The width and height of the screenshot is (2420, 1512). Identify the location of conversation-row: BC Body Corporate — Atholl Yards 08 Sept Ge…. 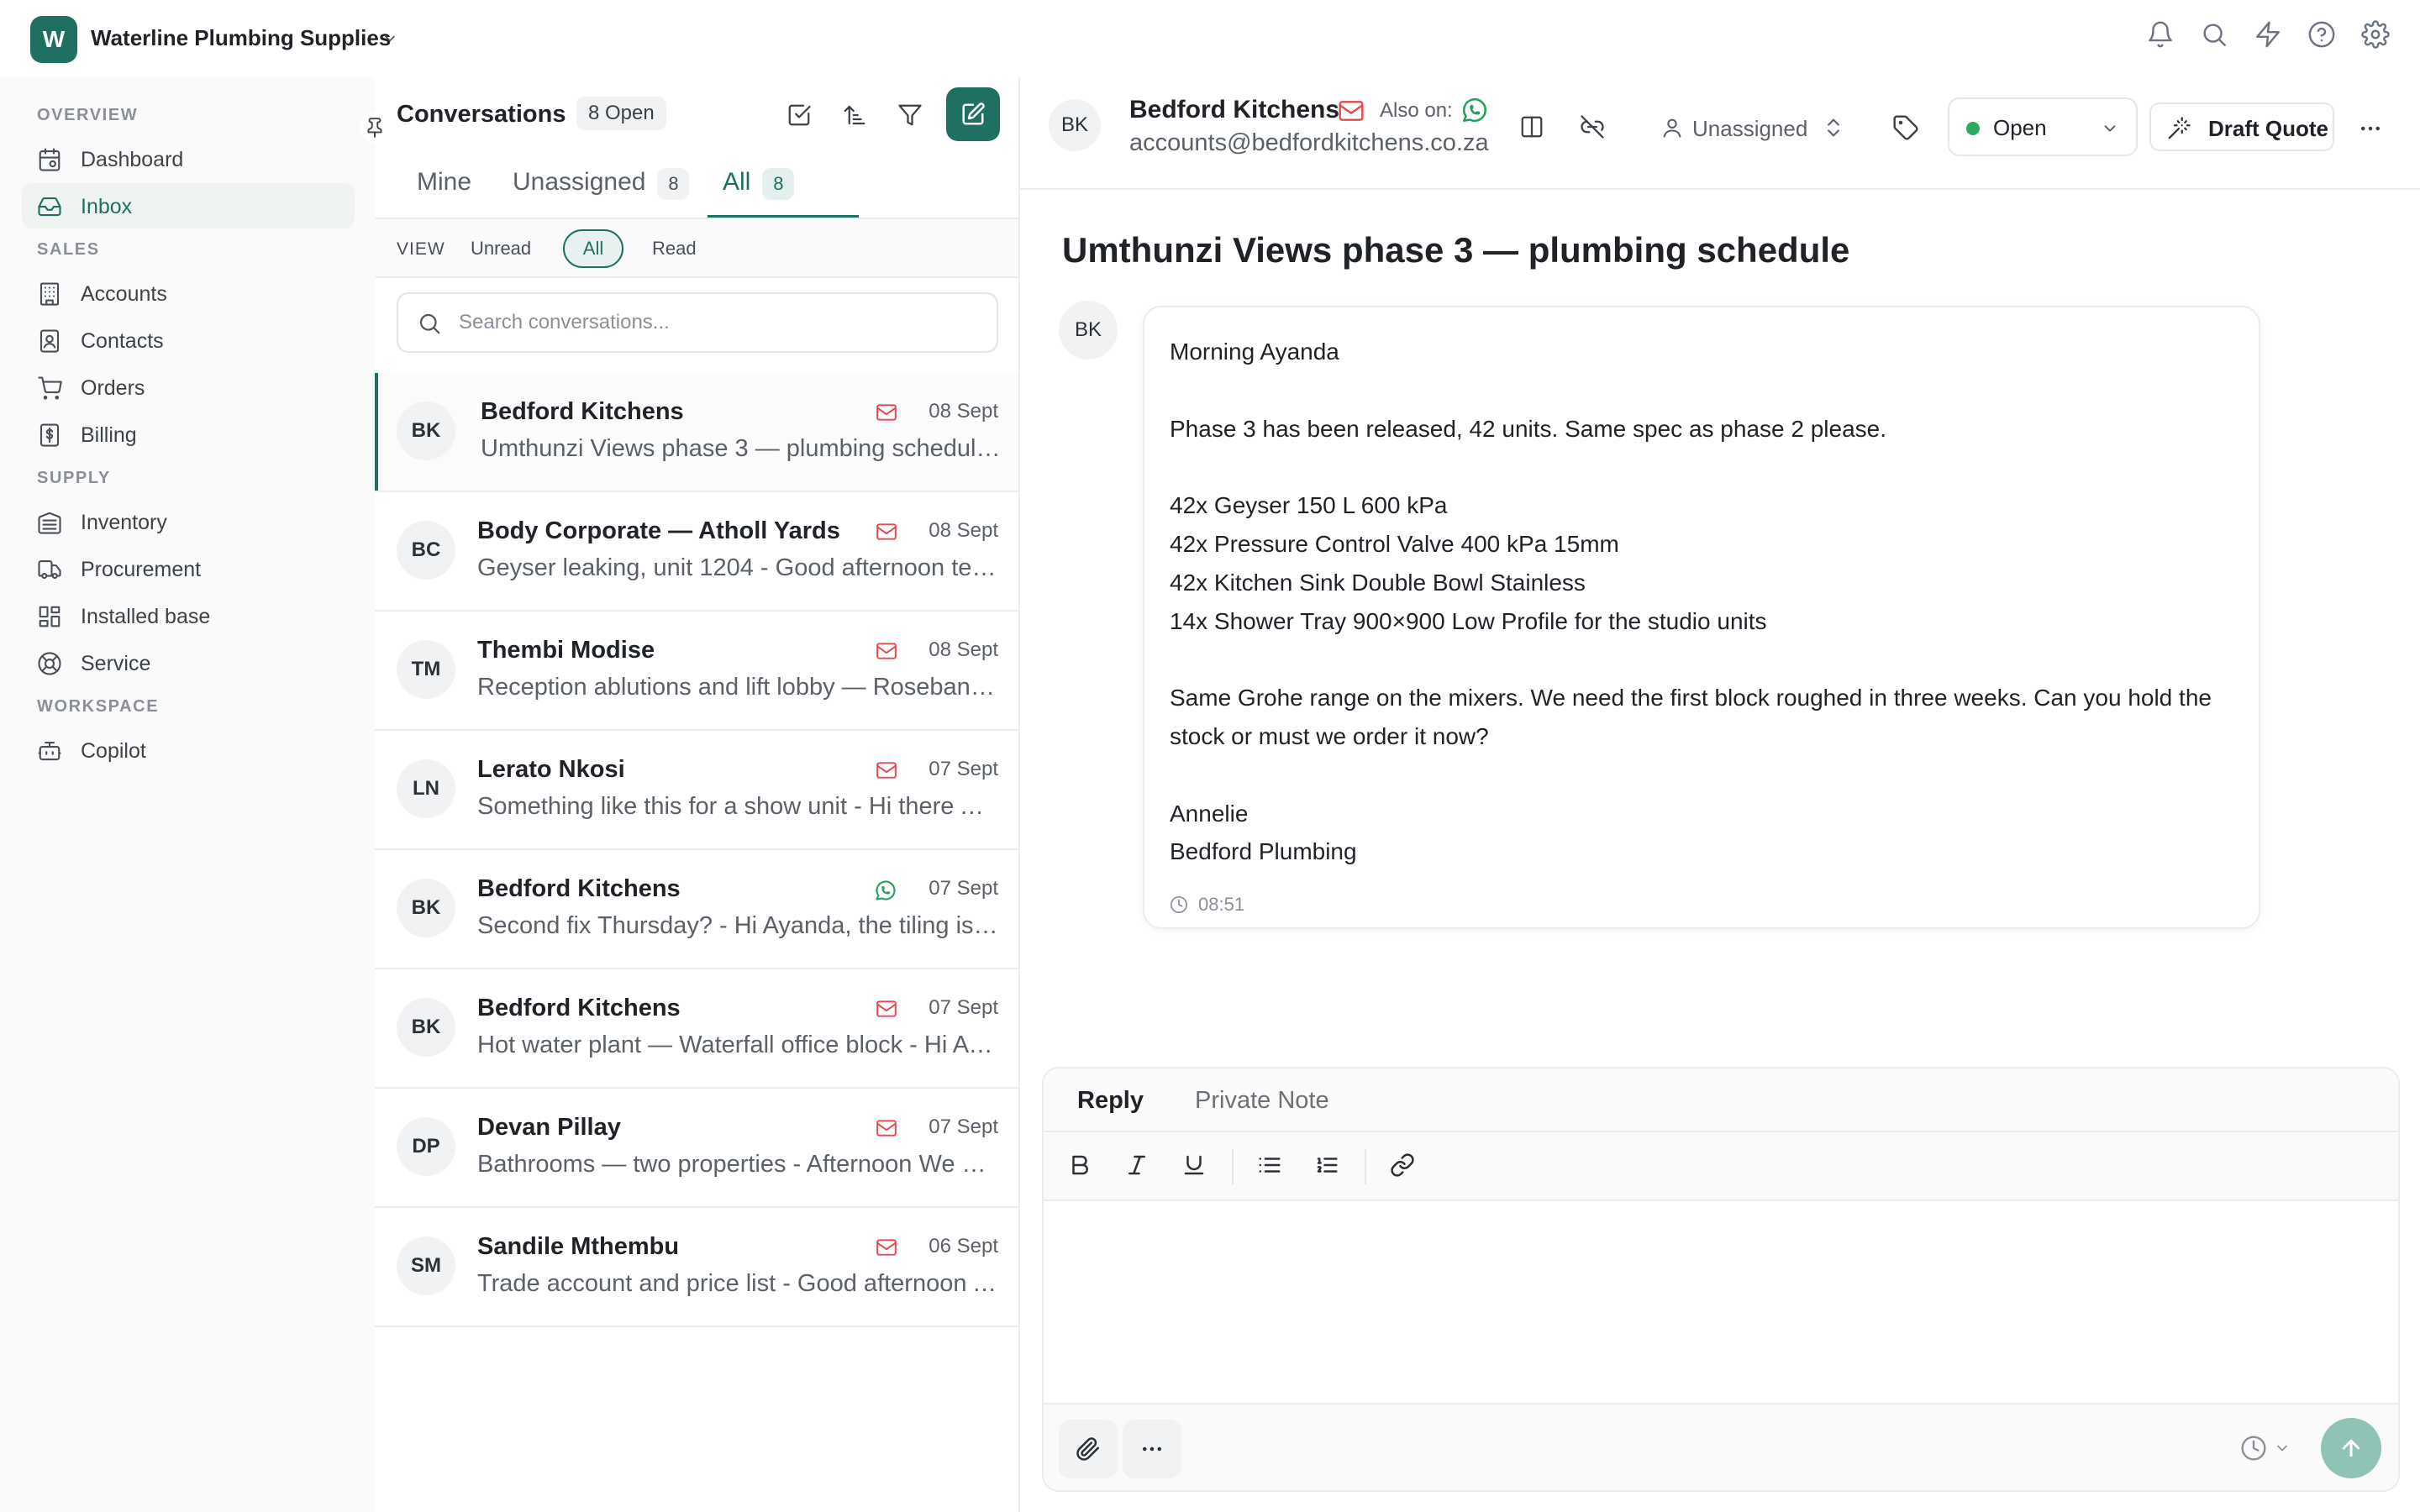
(696, 552).